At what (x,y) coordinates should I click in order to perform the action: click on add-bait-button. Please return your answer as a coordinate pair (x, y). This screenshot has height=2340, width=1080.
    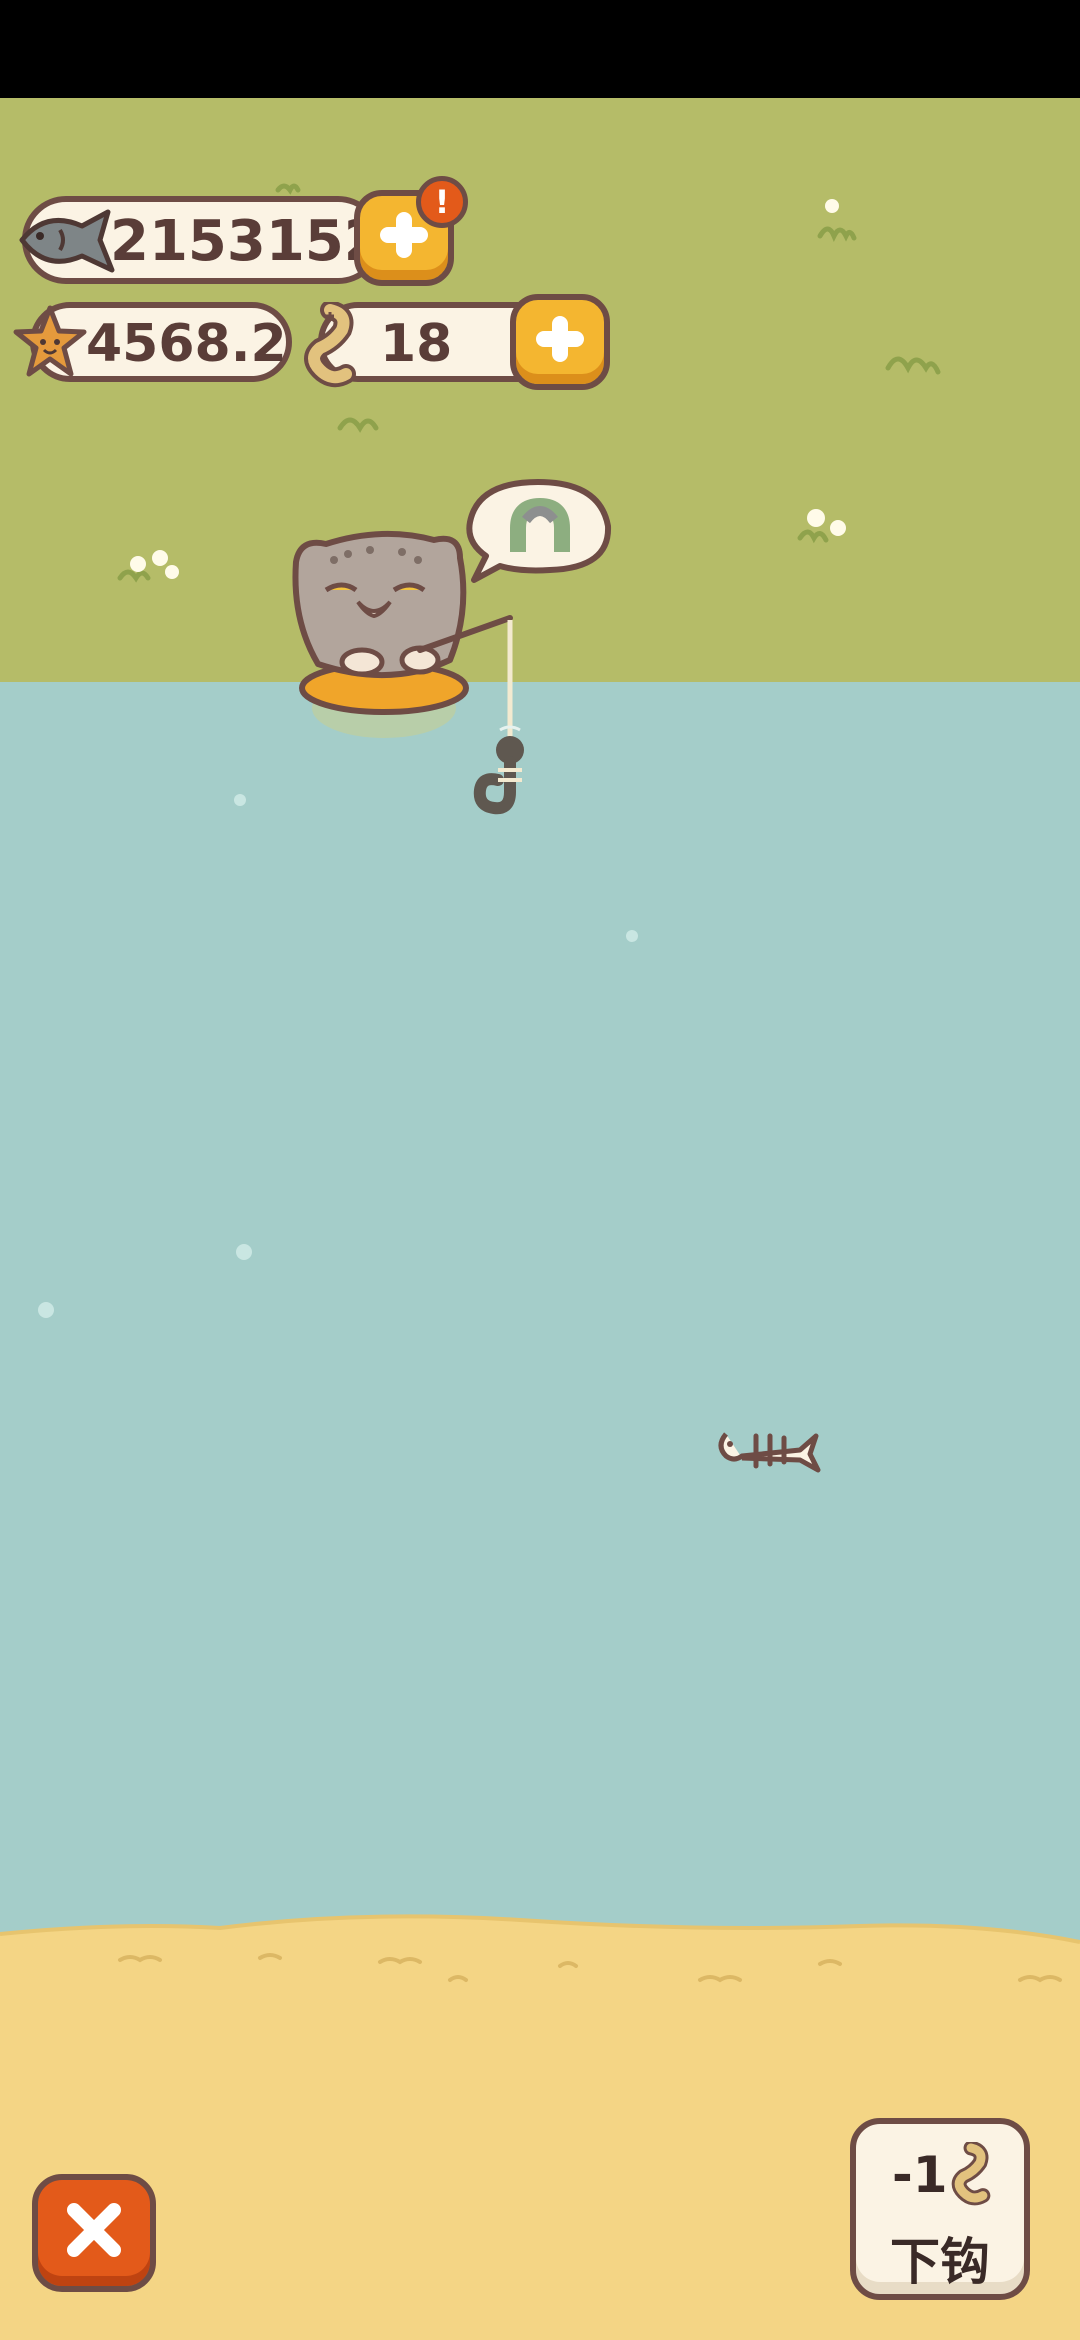
    Looking at the image, I should click on (560, 342).